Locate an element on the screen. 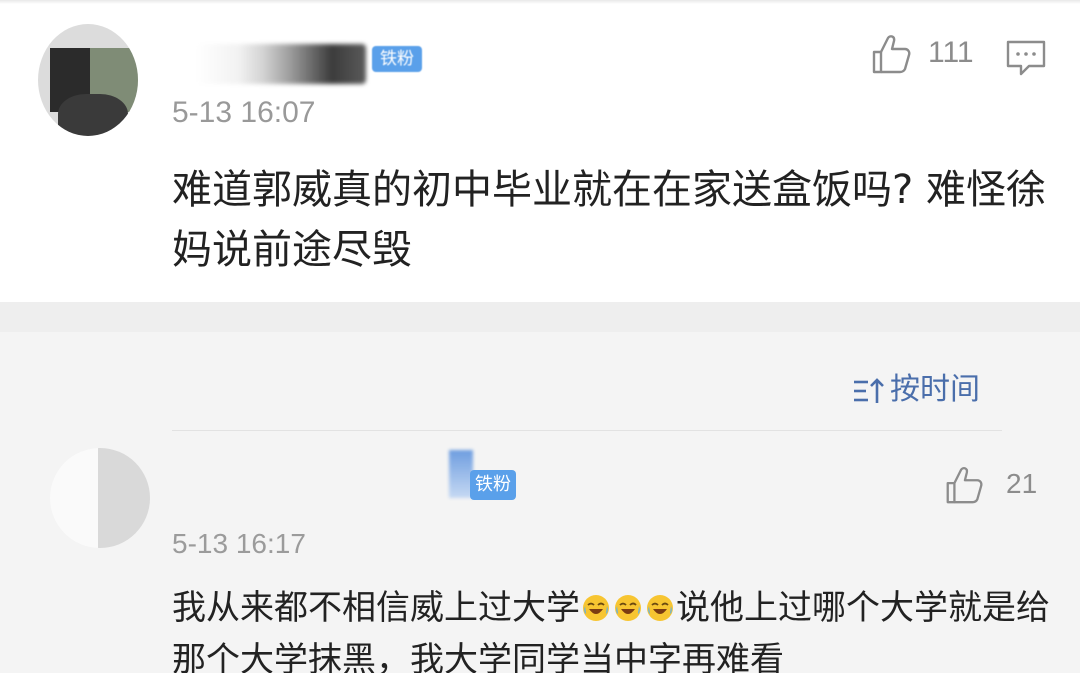  comment-time: 5-13 16:07 is located at coordinates (244, 112).